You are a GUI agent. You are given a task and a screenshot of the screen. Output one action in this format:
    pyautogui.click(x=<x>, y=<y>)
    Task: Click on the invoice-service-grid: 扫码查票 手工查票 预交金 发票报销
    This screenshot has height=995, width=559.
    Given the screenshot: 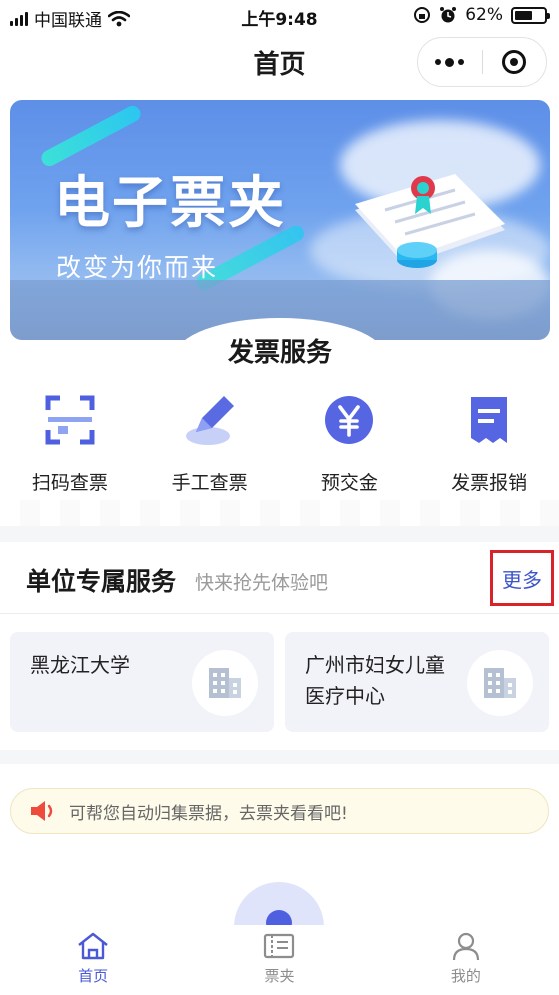 What is the action you would take?
    pyautogui.click(x=279, y=452)
    